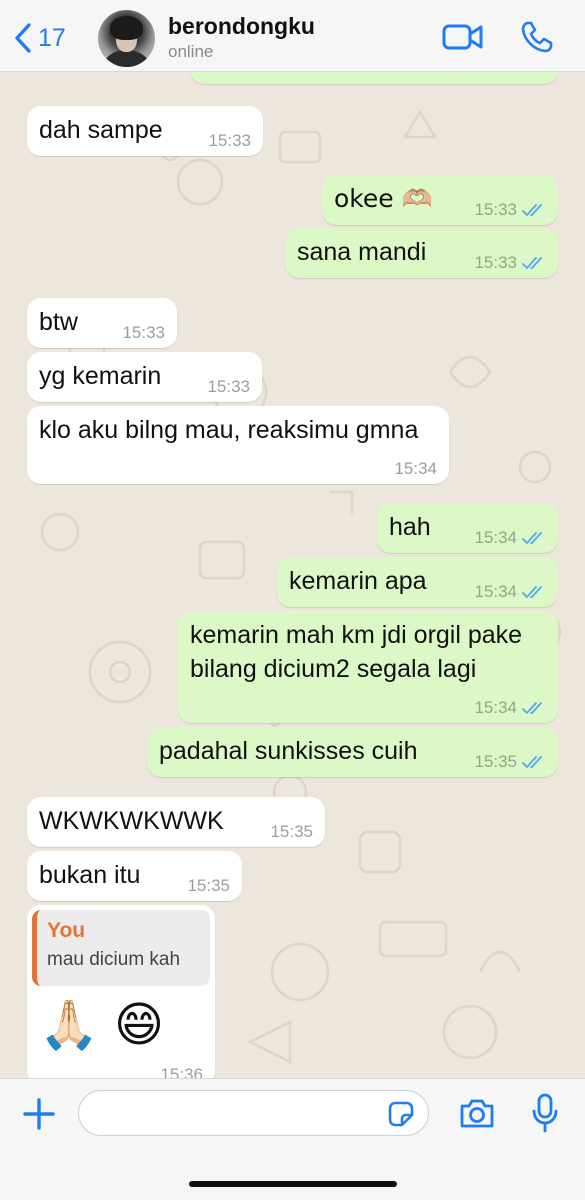 This screenshot has width=585, height=1200. What do you see at coordinates (66, 930) in the screenshot?
I see `quote-author: You` at bounding box center [66, 930].